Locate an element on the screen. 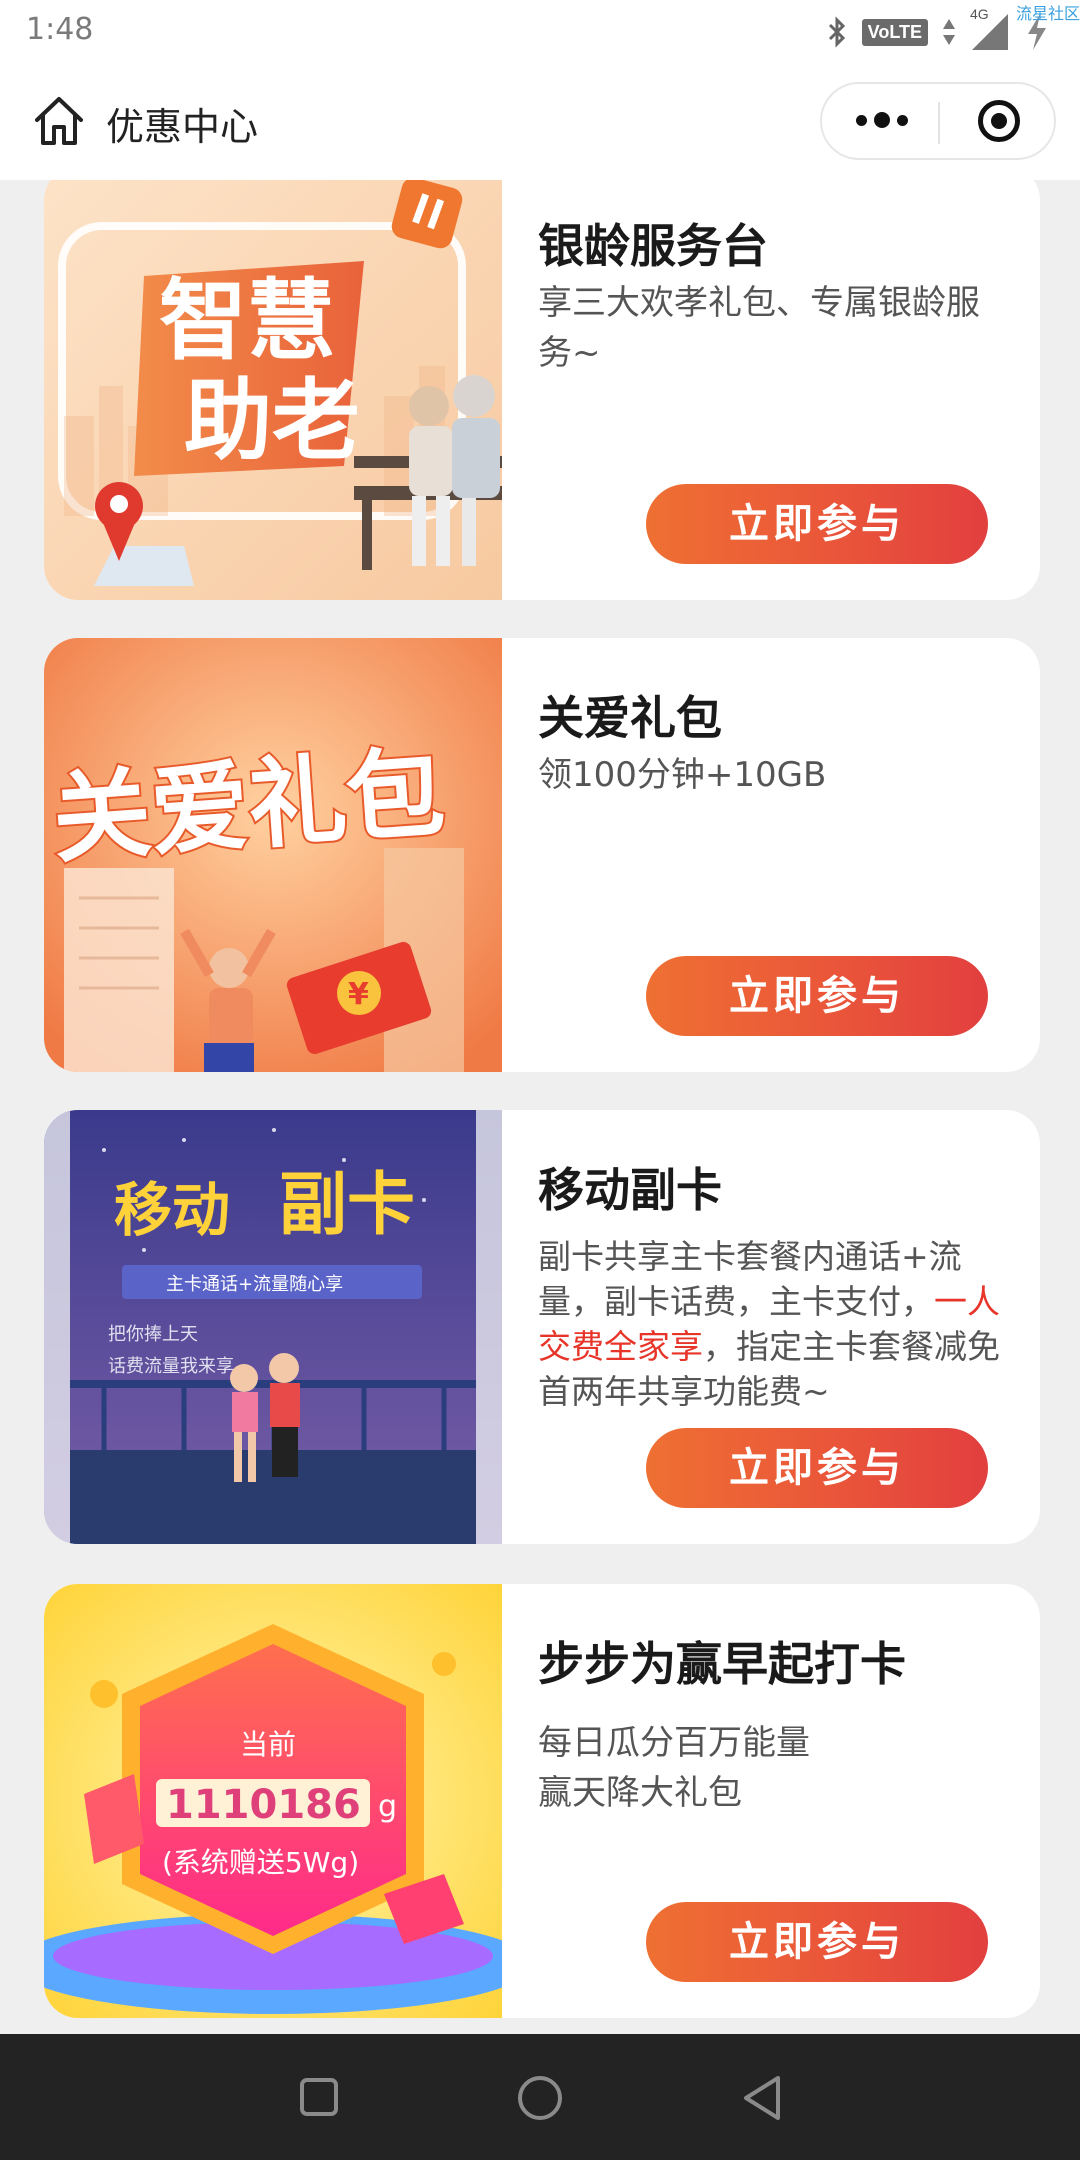 The height and width of the screenshot is (2160, 1080). more-button is located at coordinates (880, 121).